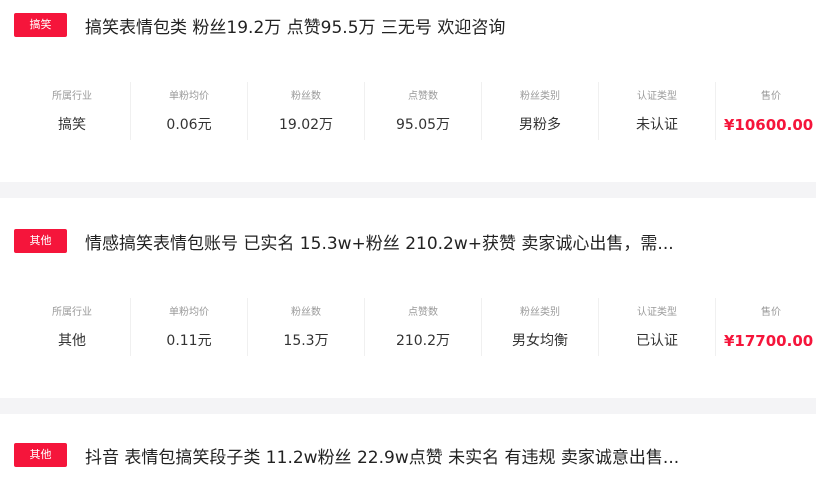  Describe the element at coordinates (540, 111) in the screenshot. I see `stat-fan-type: 粉丝类别 男粉多` at that location.